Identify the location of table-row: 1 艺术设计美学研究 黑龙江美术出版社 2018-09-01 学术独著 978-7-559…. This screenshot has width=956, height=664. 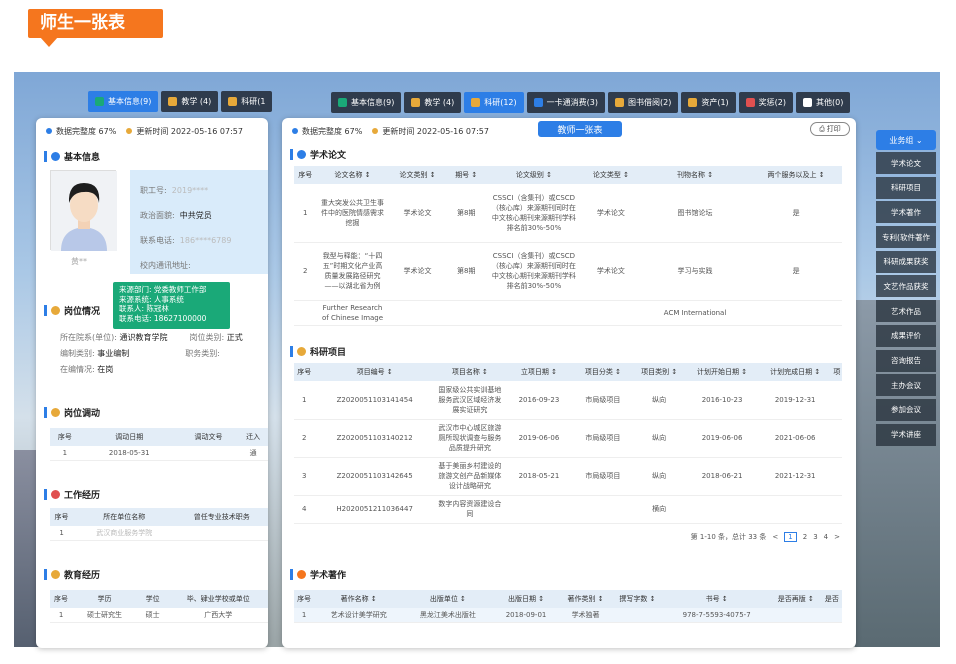
(568, 615).